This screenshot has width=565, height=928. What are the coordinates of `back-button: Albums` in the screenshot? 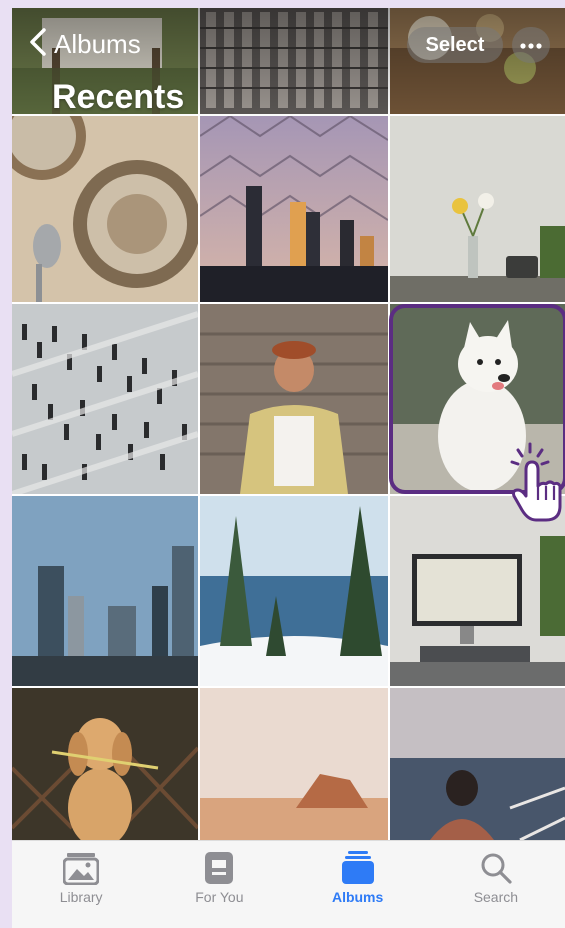 It's located at (84, 44).